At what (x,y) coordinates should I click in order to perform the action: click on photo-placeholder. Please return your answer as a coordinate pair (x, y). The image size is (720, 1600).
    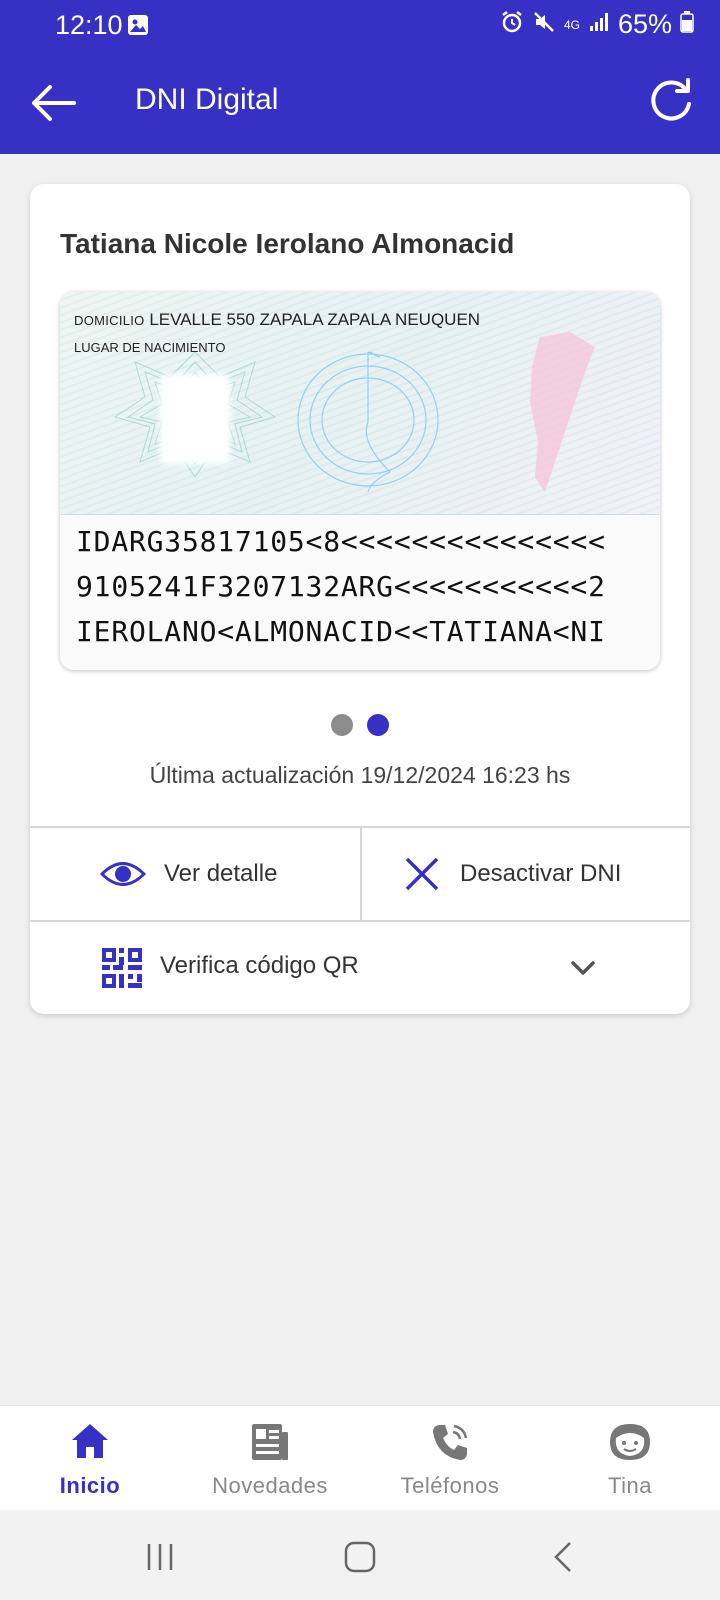
    Looking at the image, I should click on (195, 419).